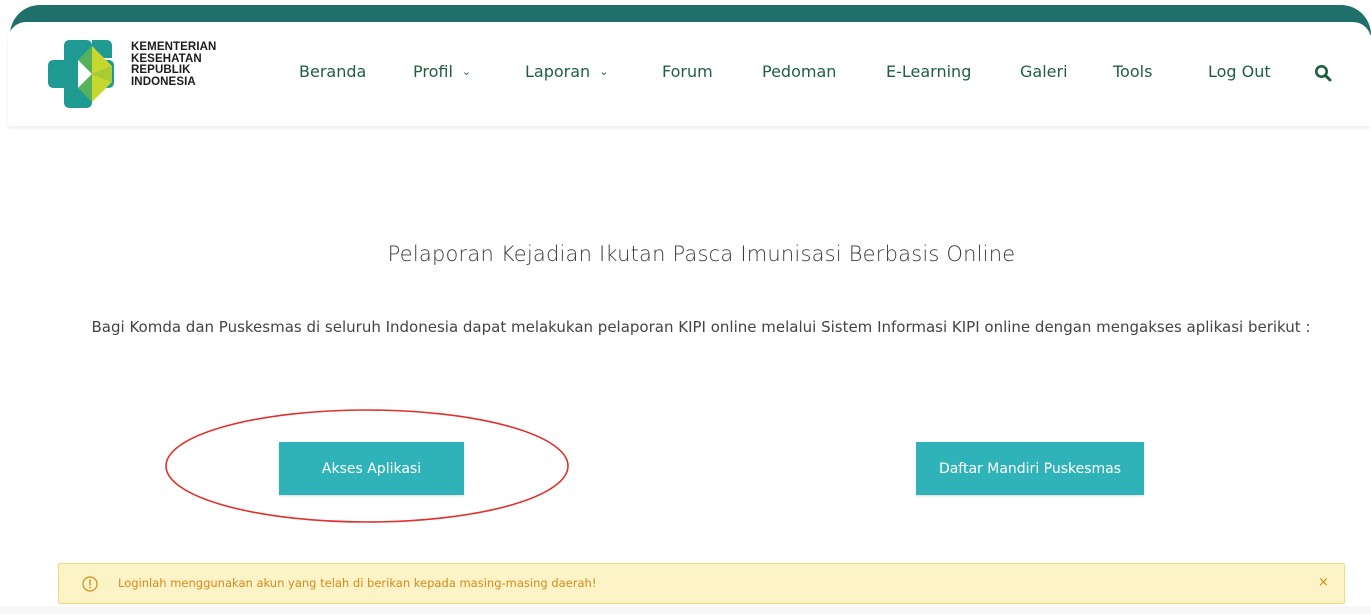 This screenshot has height=614, width=1371. I want to click on logo-text: KEMENTERIAN KESEHATAN REPUBLIK INDONESIA, so click(174, 64).